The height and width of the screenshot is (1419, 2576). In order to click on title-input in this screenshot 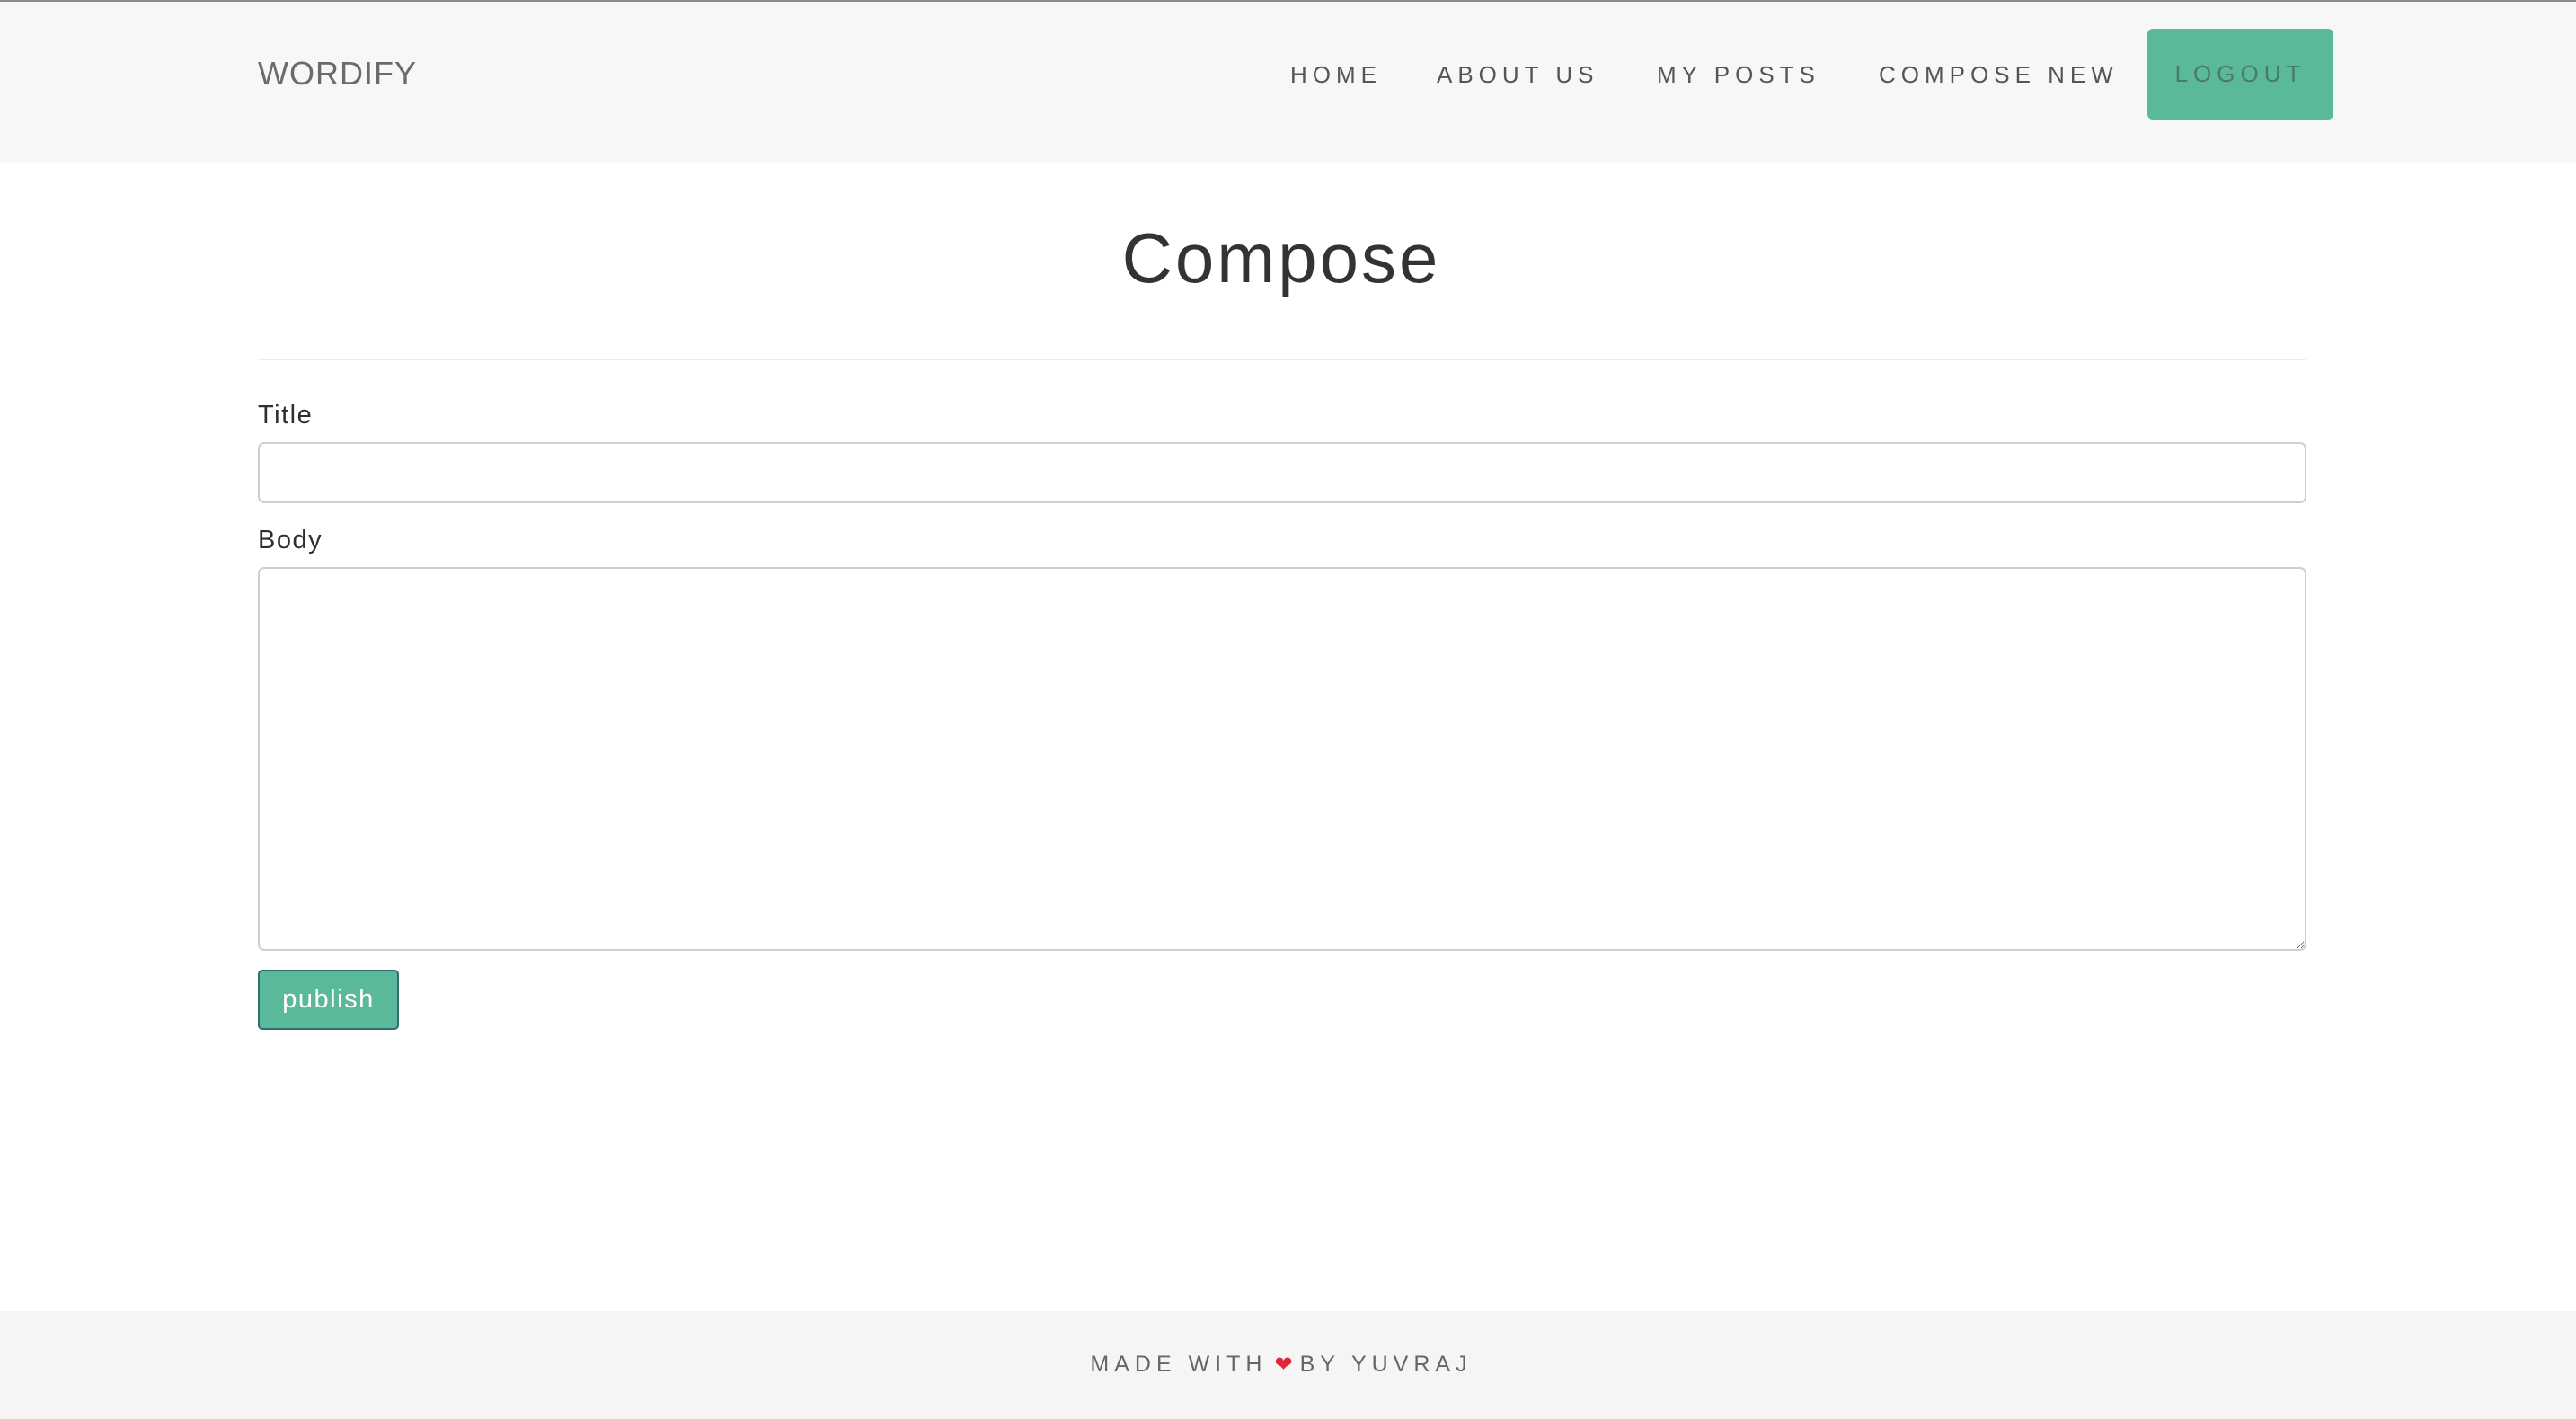, I will do `click(1282, 472)`.